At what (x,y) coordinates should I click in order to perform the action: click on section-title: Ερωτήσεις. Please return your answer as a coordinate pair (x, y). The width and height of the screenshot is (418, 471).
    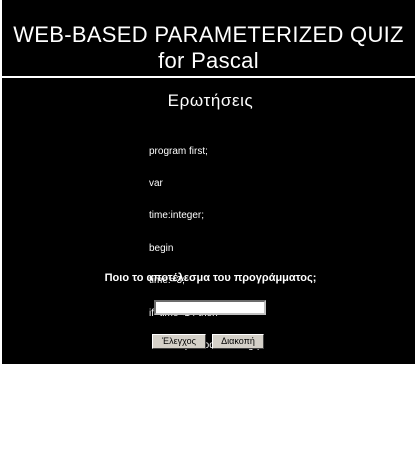
    Looking at the image, I should click on (210, 100).